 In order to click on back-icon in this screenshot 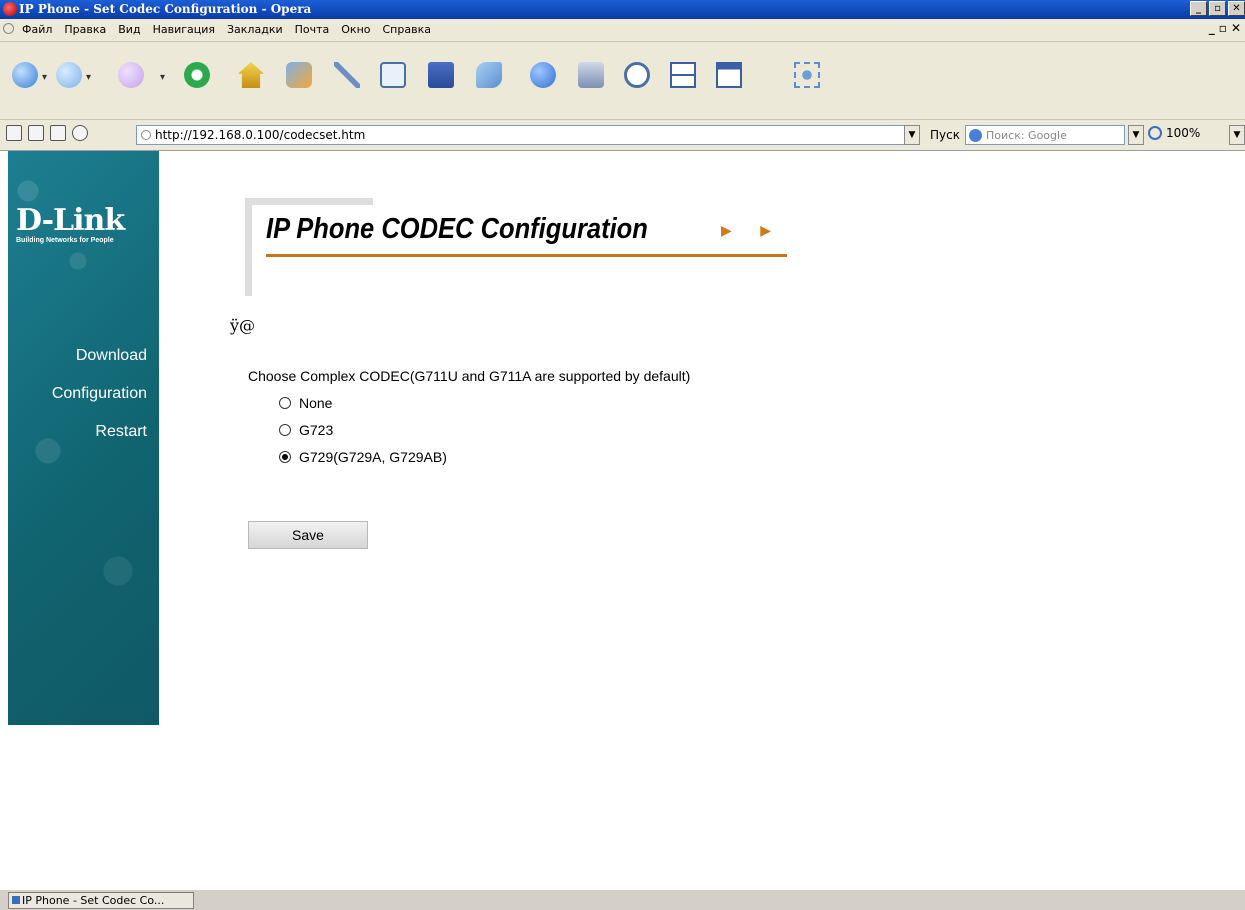, I will do `click(25, 75)`.